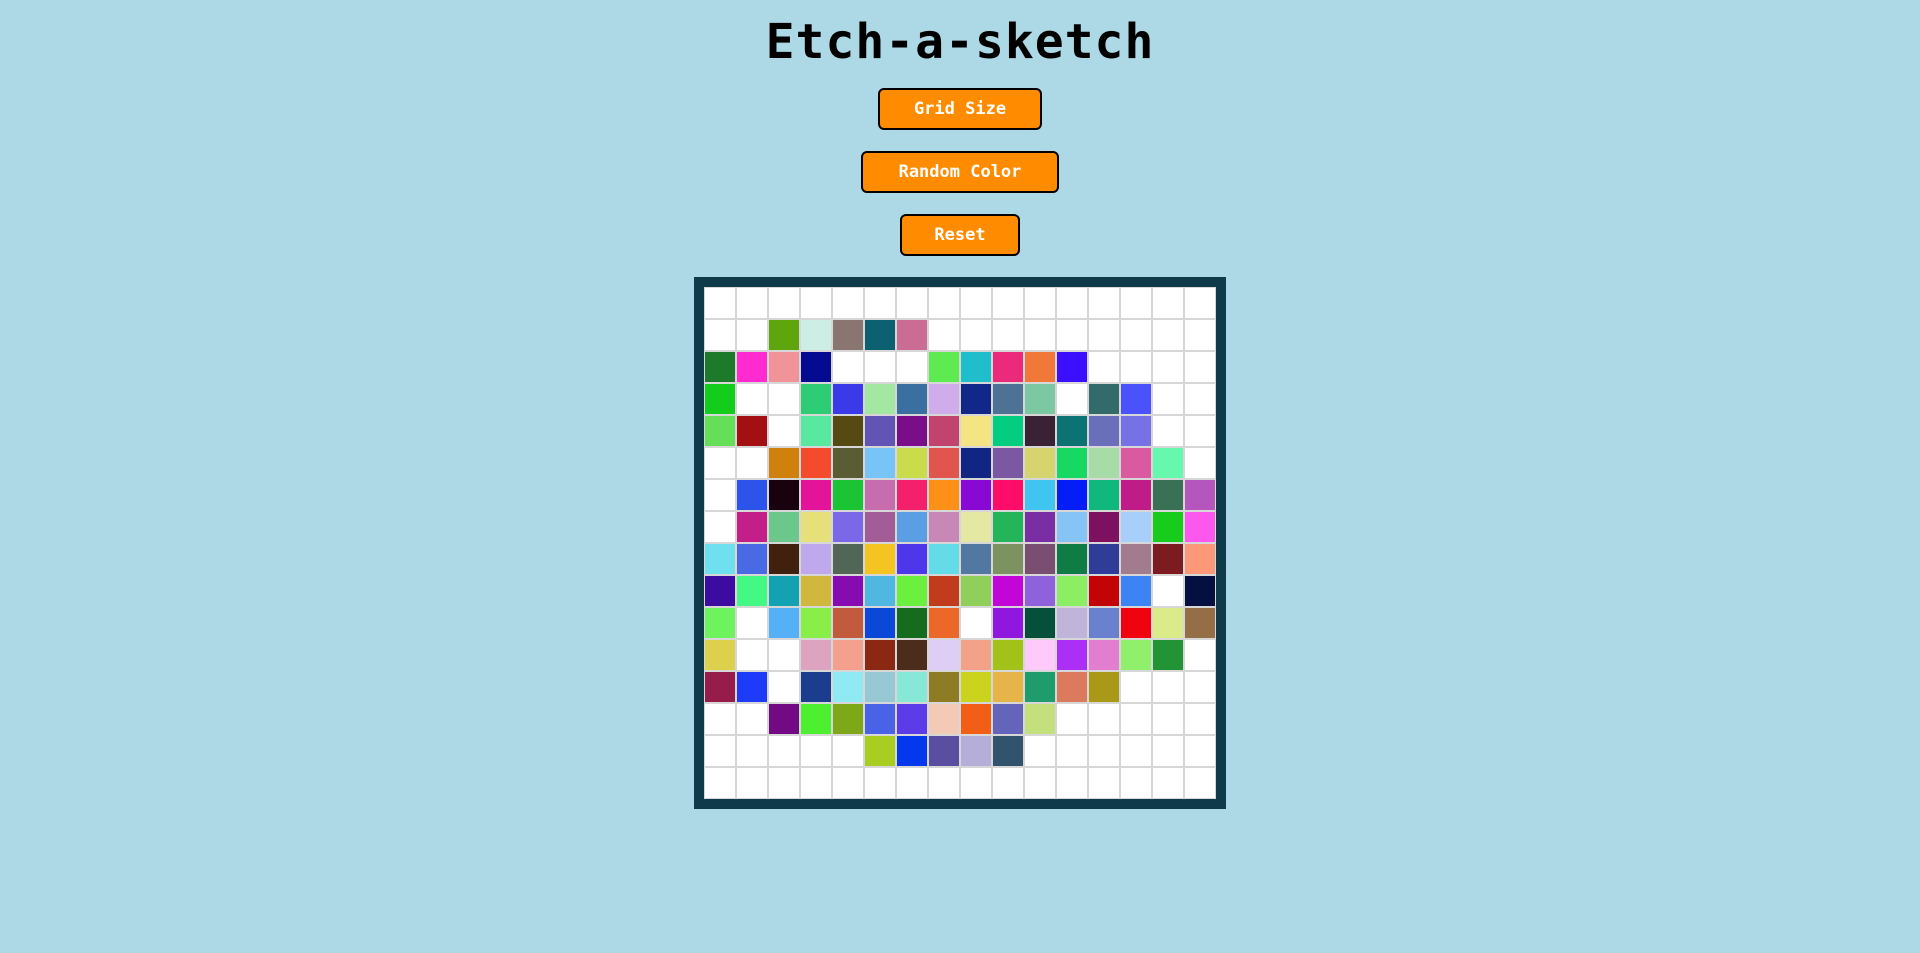 This screenshot has width=1920, height=953. Describe the element at coordinates (960, 235) in the screenshot. I see `reset-button: Reset` at that location.